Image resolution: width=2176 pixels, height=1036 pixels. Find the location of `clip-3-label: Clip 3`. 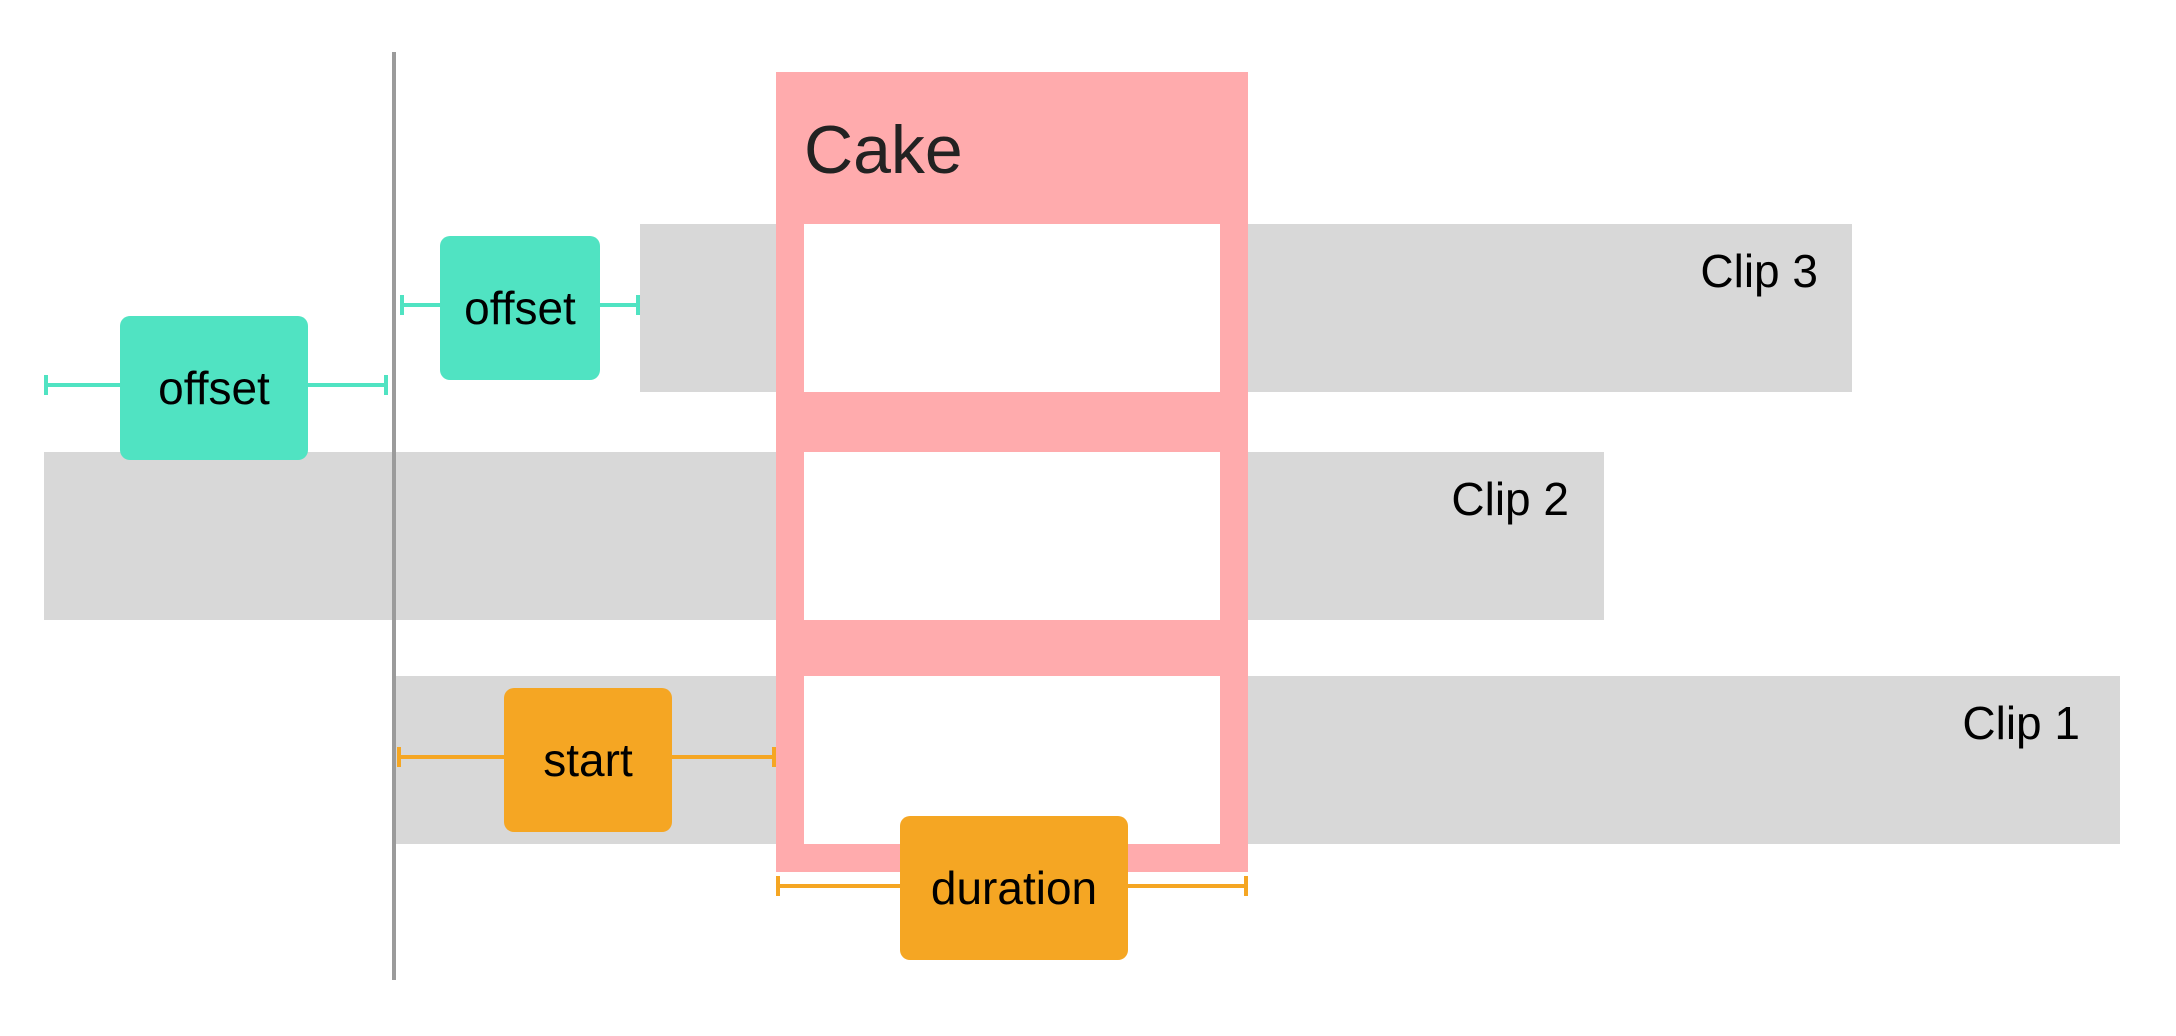

clip-3-label: Clip 3 is located at coordinates (1759, 271).